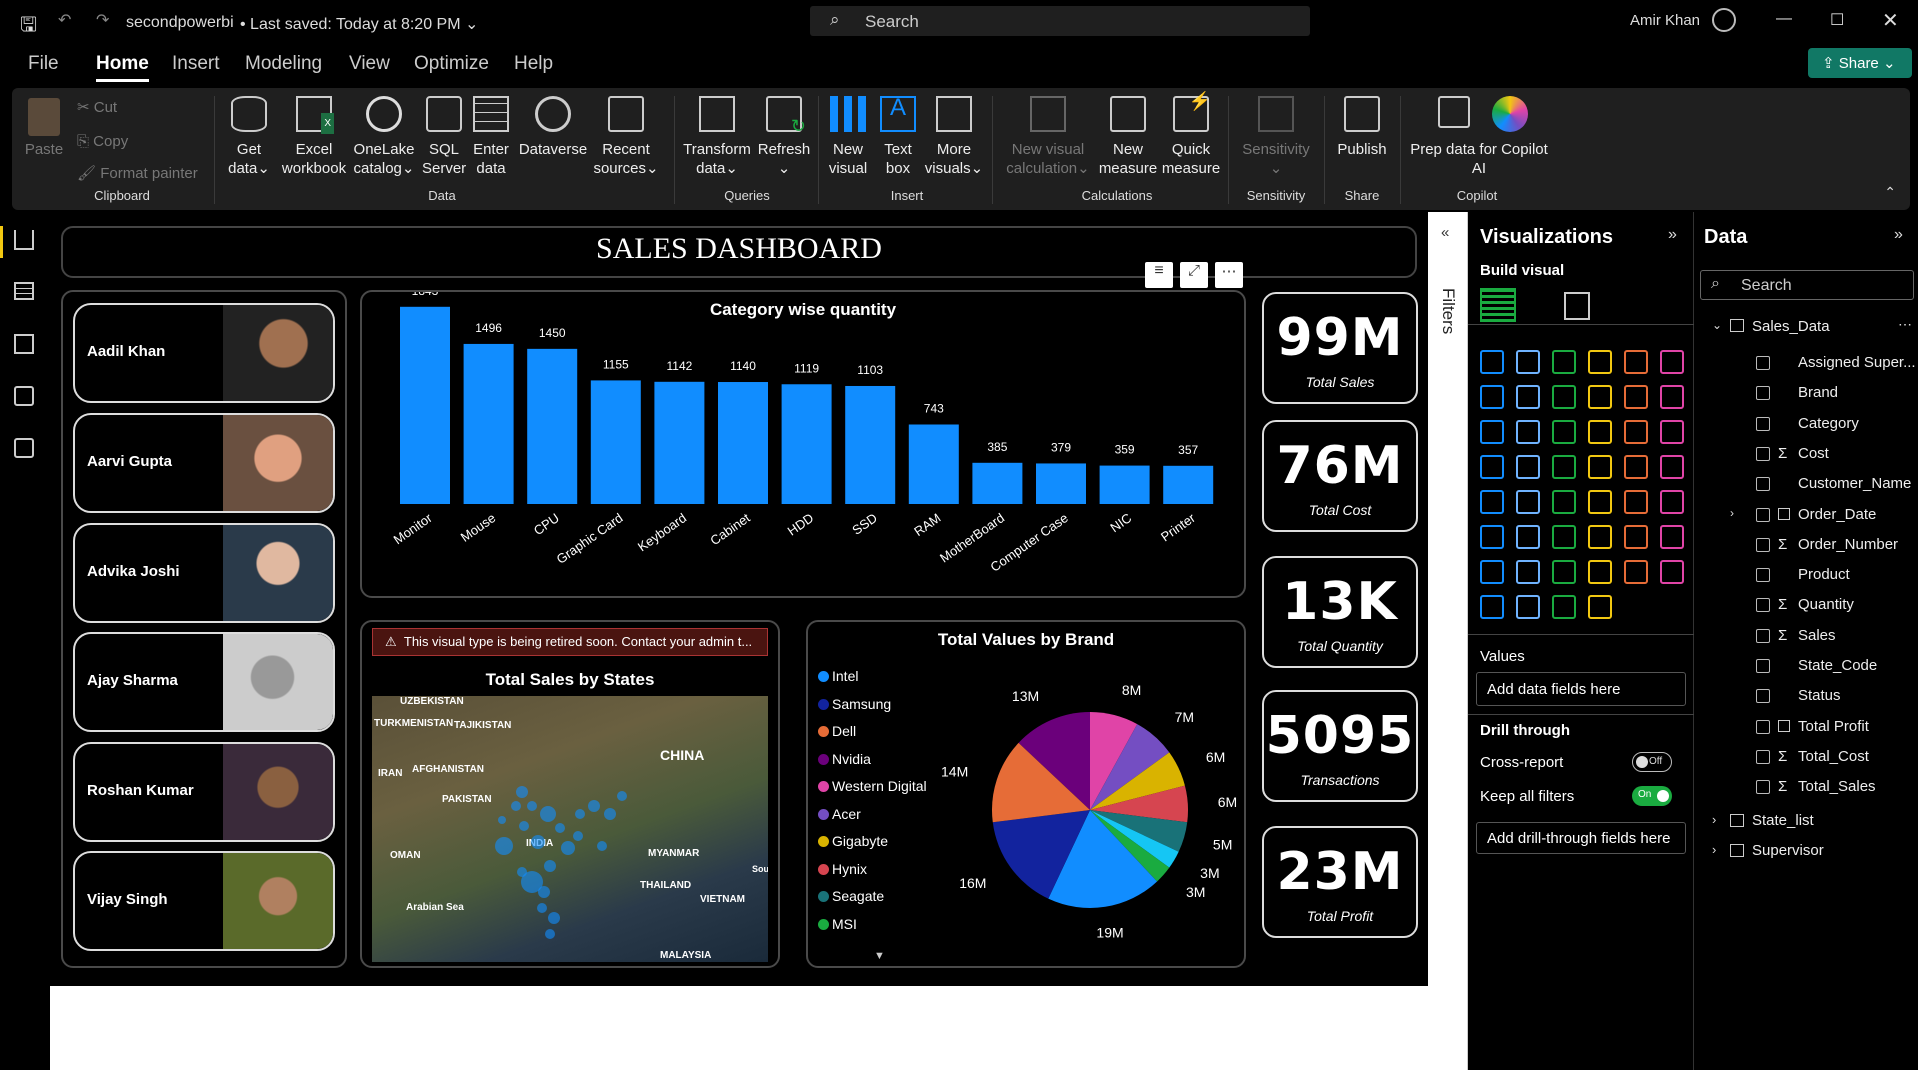  I want to click on collapse-viz-icon: », so click(1672, 235).